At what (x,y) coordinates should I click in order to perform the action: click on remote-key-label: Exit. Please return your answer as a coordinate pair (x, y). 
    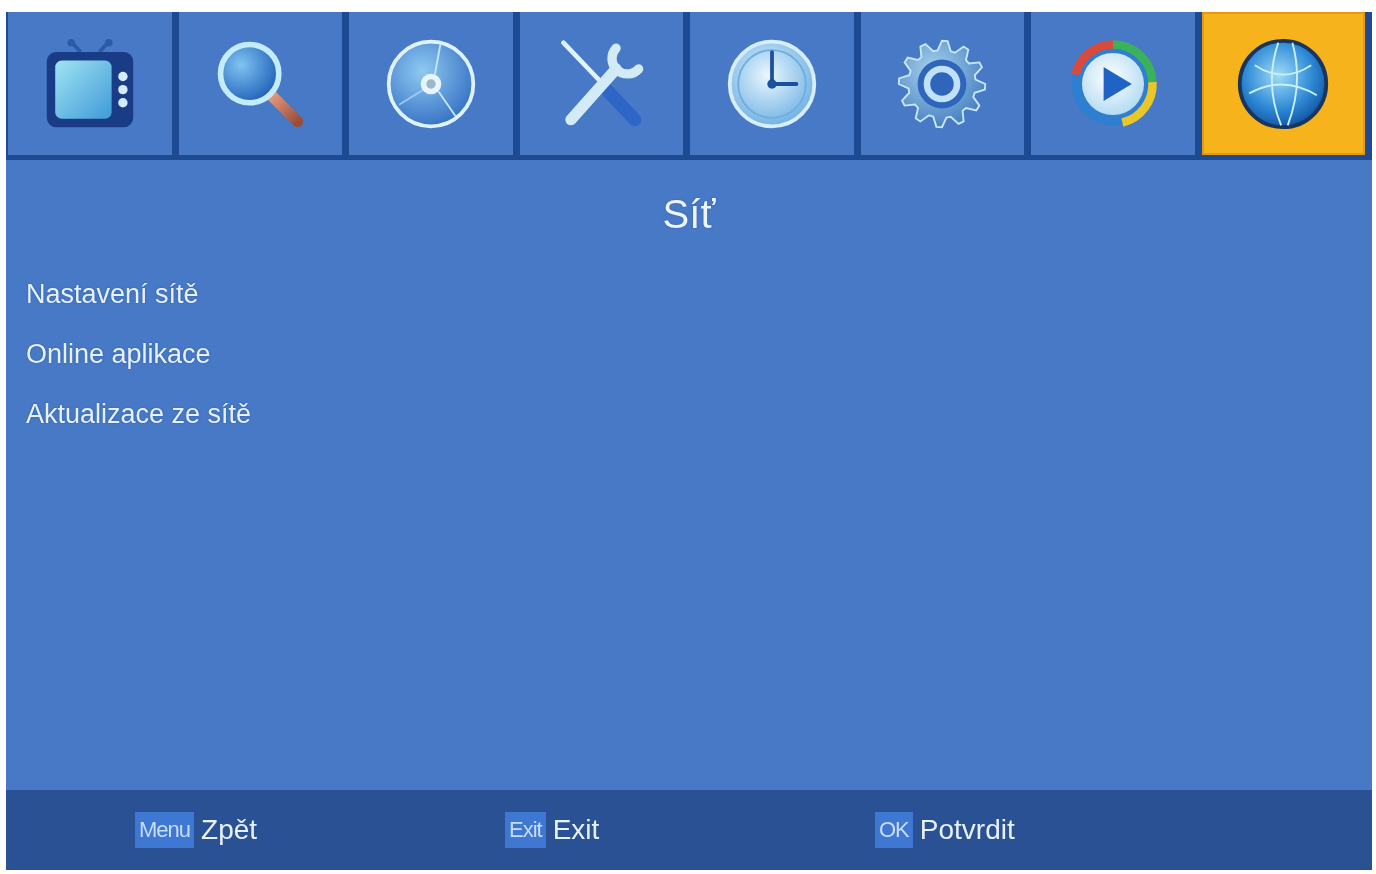
    Looking at the image, I should click on (525, 830).